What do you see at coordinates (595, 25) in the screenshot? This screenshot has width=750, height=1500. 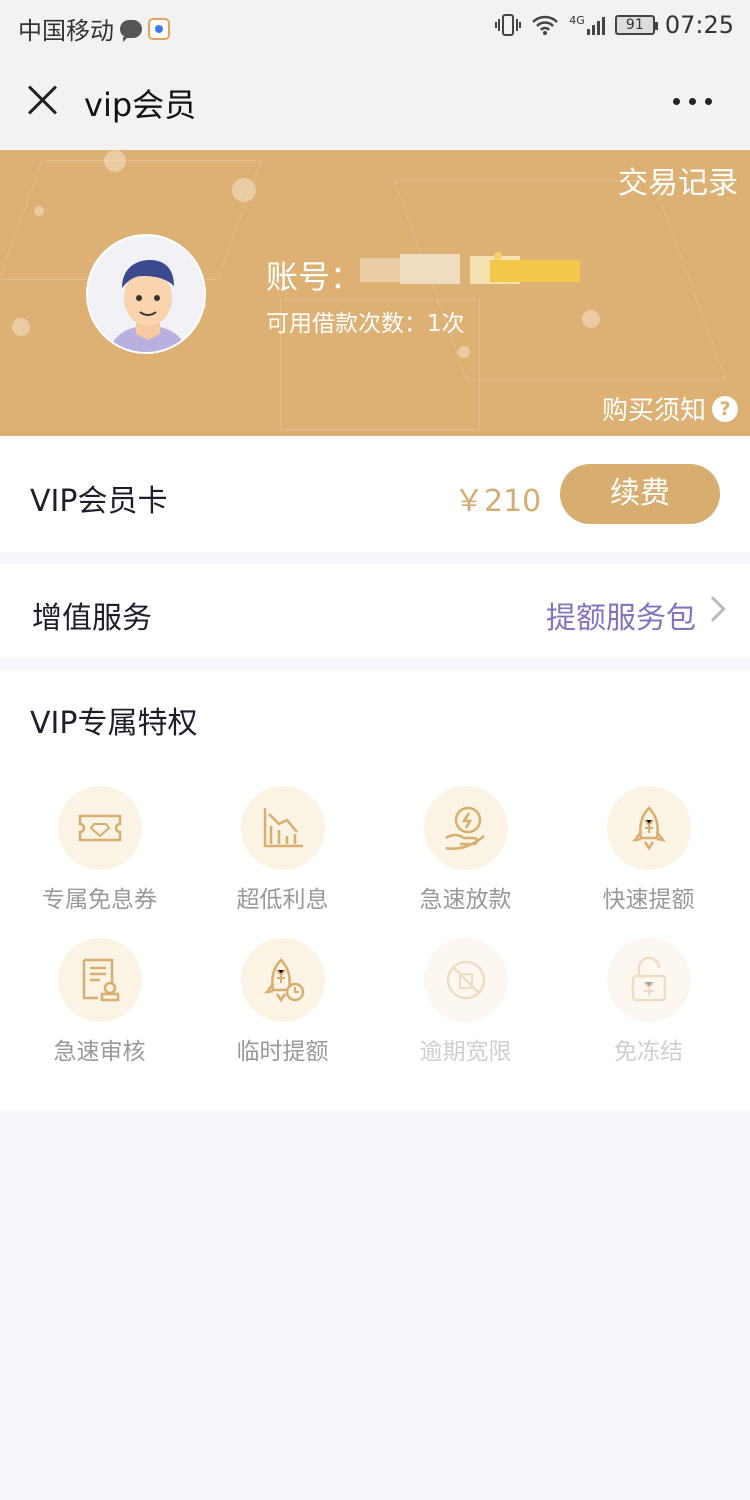 I see `signal-icon` at bounding box center [595, 25].